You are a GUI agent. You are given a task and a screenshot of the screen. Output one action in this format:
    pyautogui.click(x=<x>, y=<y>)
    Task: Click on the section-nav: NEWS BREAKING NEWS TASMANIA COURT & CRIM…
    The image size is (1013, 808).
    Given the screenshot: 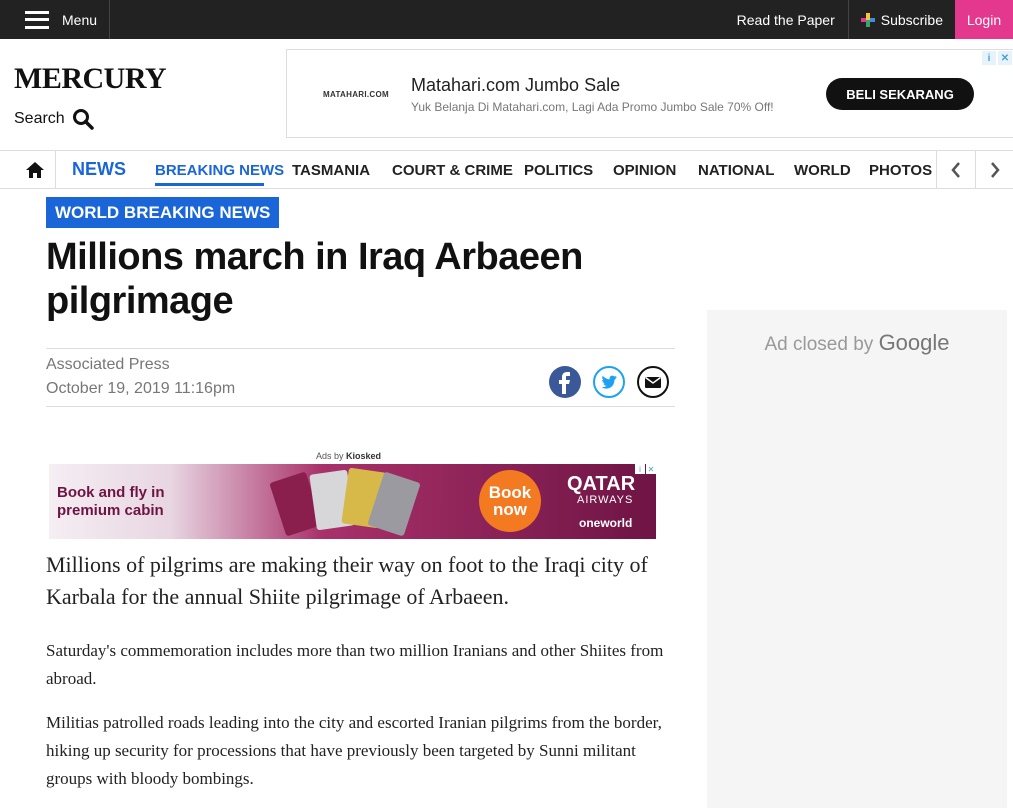 What is the action you would take?
    pyautogui.click(x=506, y=169)
    